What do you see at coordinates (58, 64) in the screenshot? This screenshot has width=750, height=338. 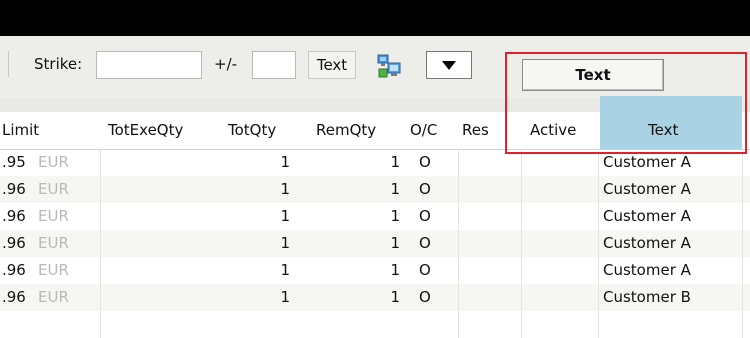 I see `strike-label: Strike:` at bounding box center [58, 64].